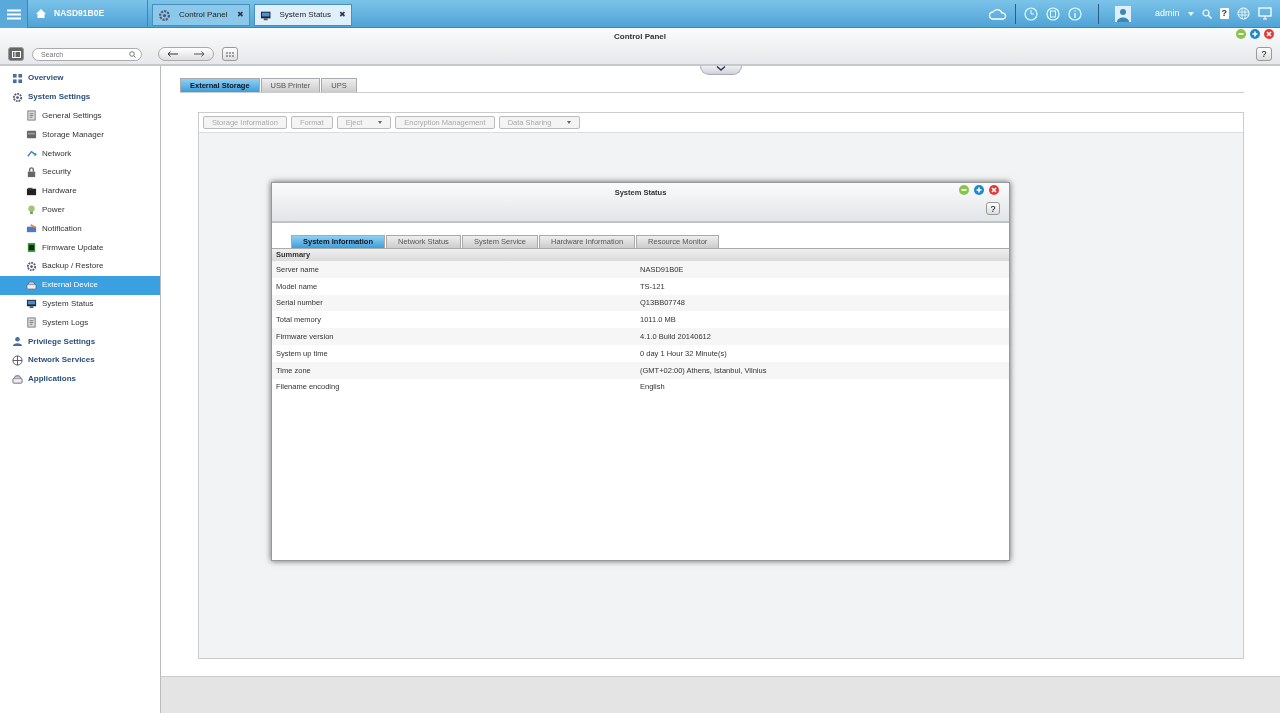 This screenshot has width=1280, height=715. What do you see at coordinates (1265, 13) in the screenshot?
I see `desktop-icon` at bounding box center [1265, 13].